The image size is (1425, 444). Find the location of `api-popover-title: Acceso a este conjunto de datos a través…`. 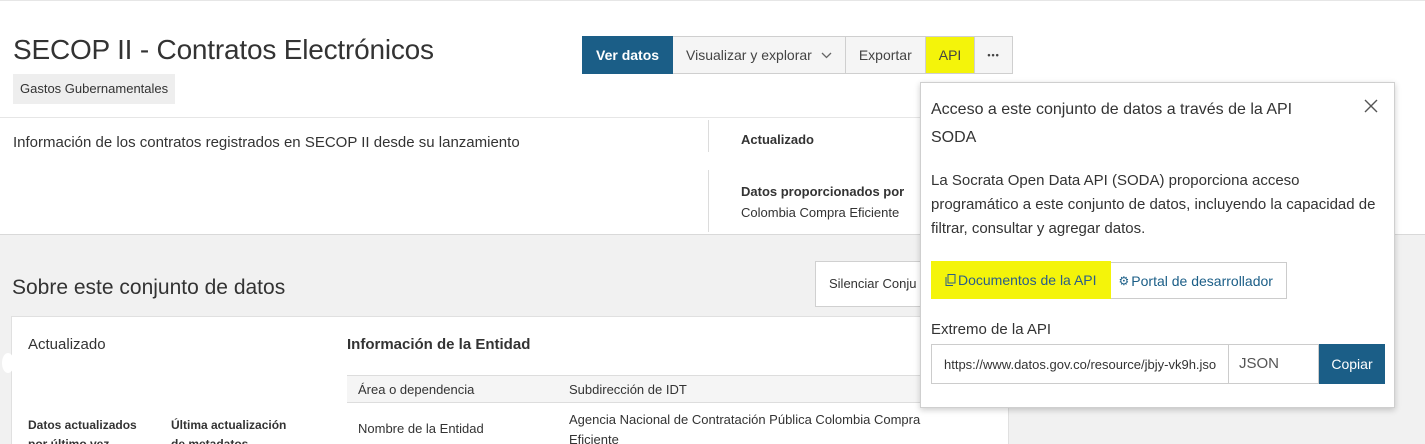

api-popover-title: Acceso a este conjunto de datos a través… is located at coordinates (1112, 123).